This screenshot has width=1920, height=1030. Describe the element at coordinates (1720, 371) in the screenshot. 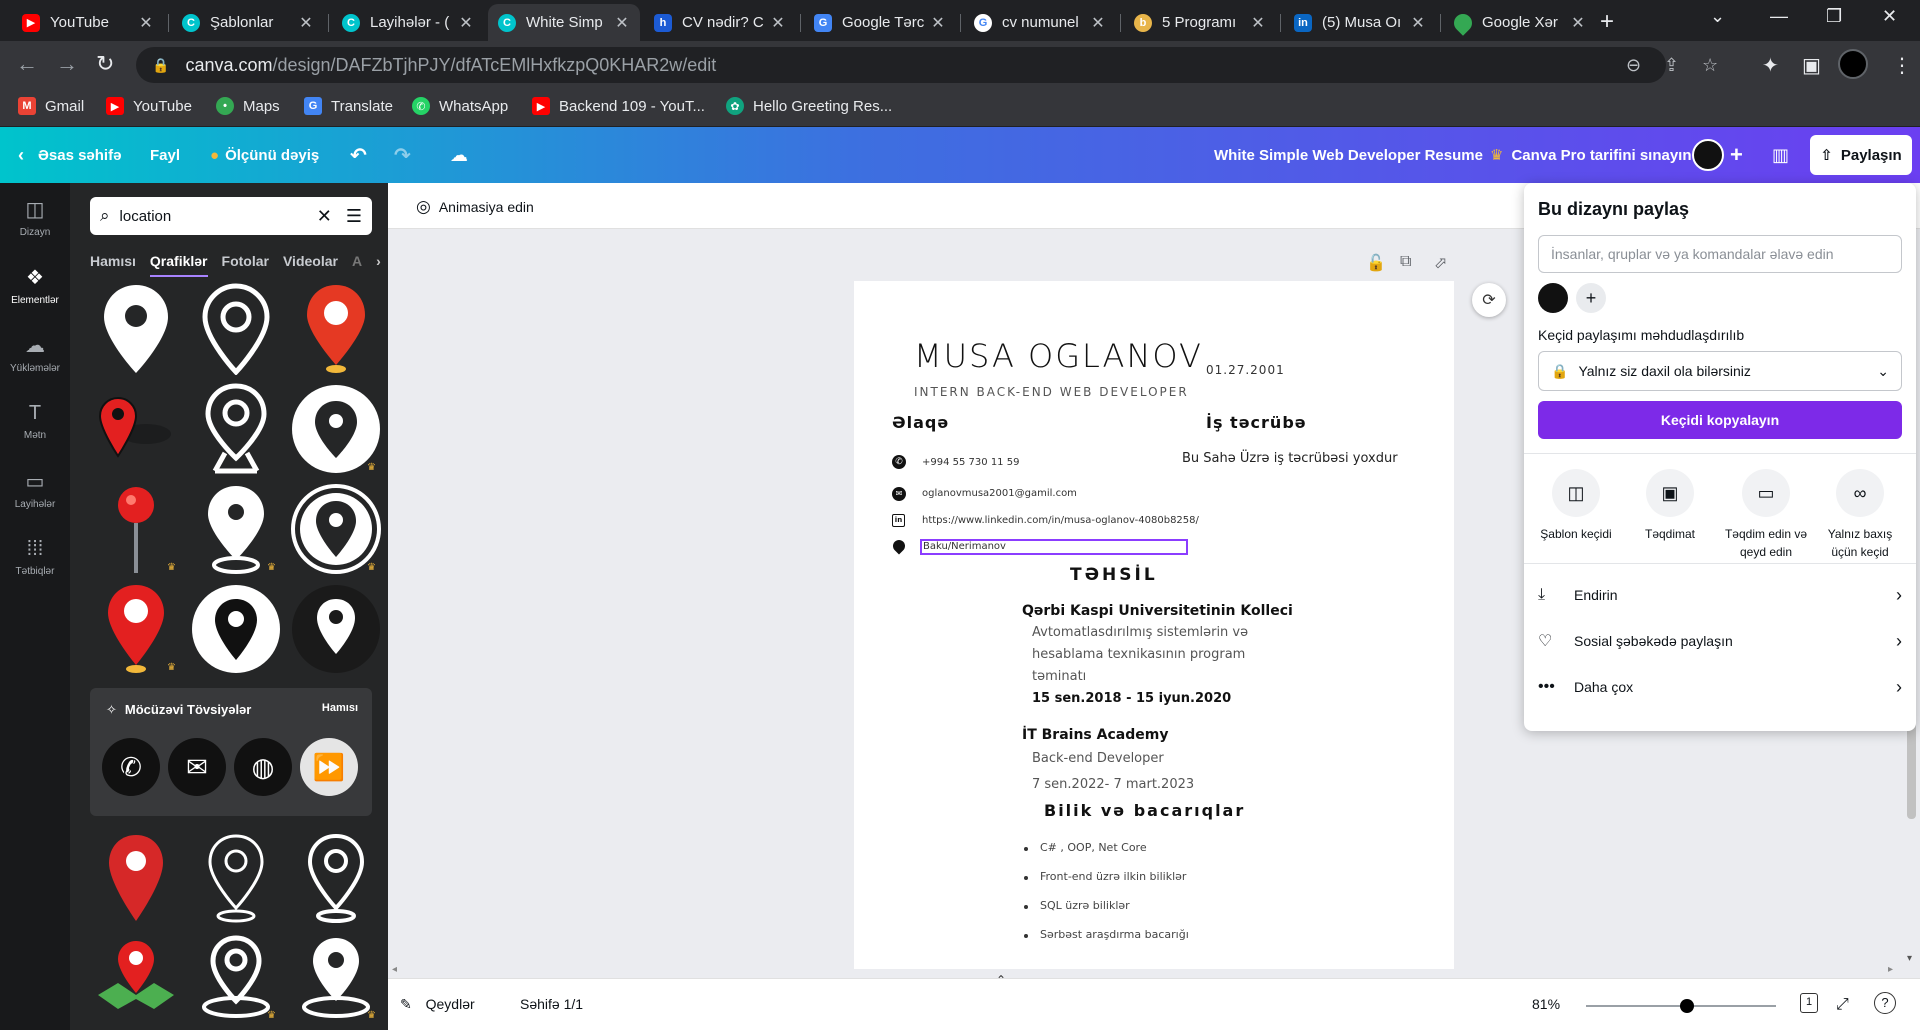

I see `link-access-dropdown: 🔒 Yalnız siz daxil ola bilərsiniz ⌄` at that location.